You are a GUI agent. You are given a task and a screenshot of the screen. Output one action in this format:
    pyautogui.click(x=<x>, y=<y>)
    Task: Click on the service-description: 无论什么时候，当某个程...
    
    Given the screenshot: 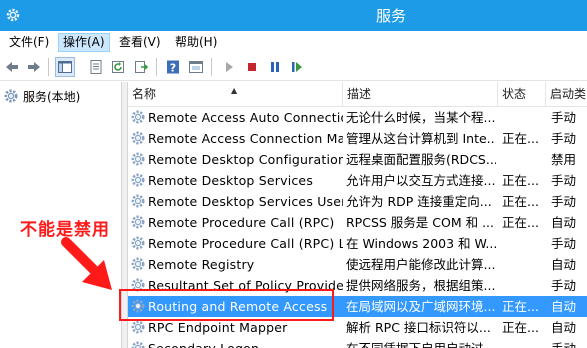 What is the action you would take?
    pyautogui.click(x=421, y=117)
    